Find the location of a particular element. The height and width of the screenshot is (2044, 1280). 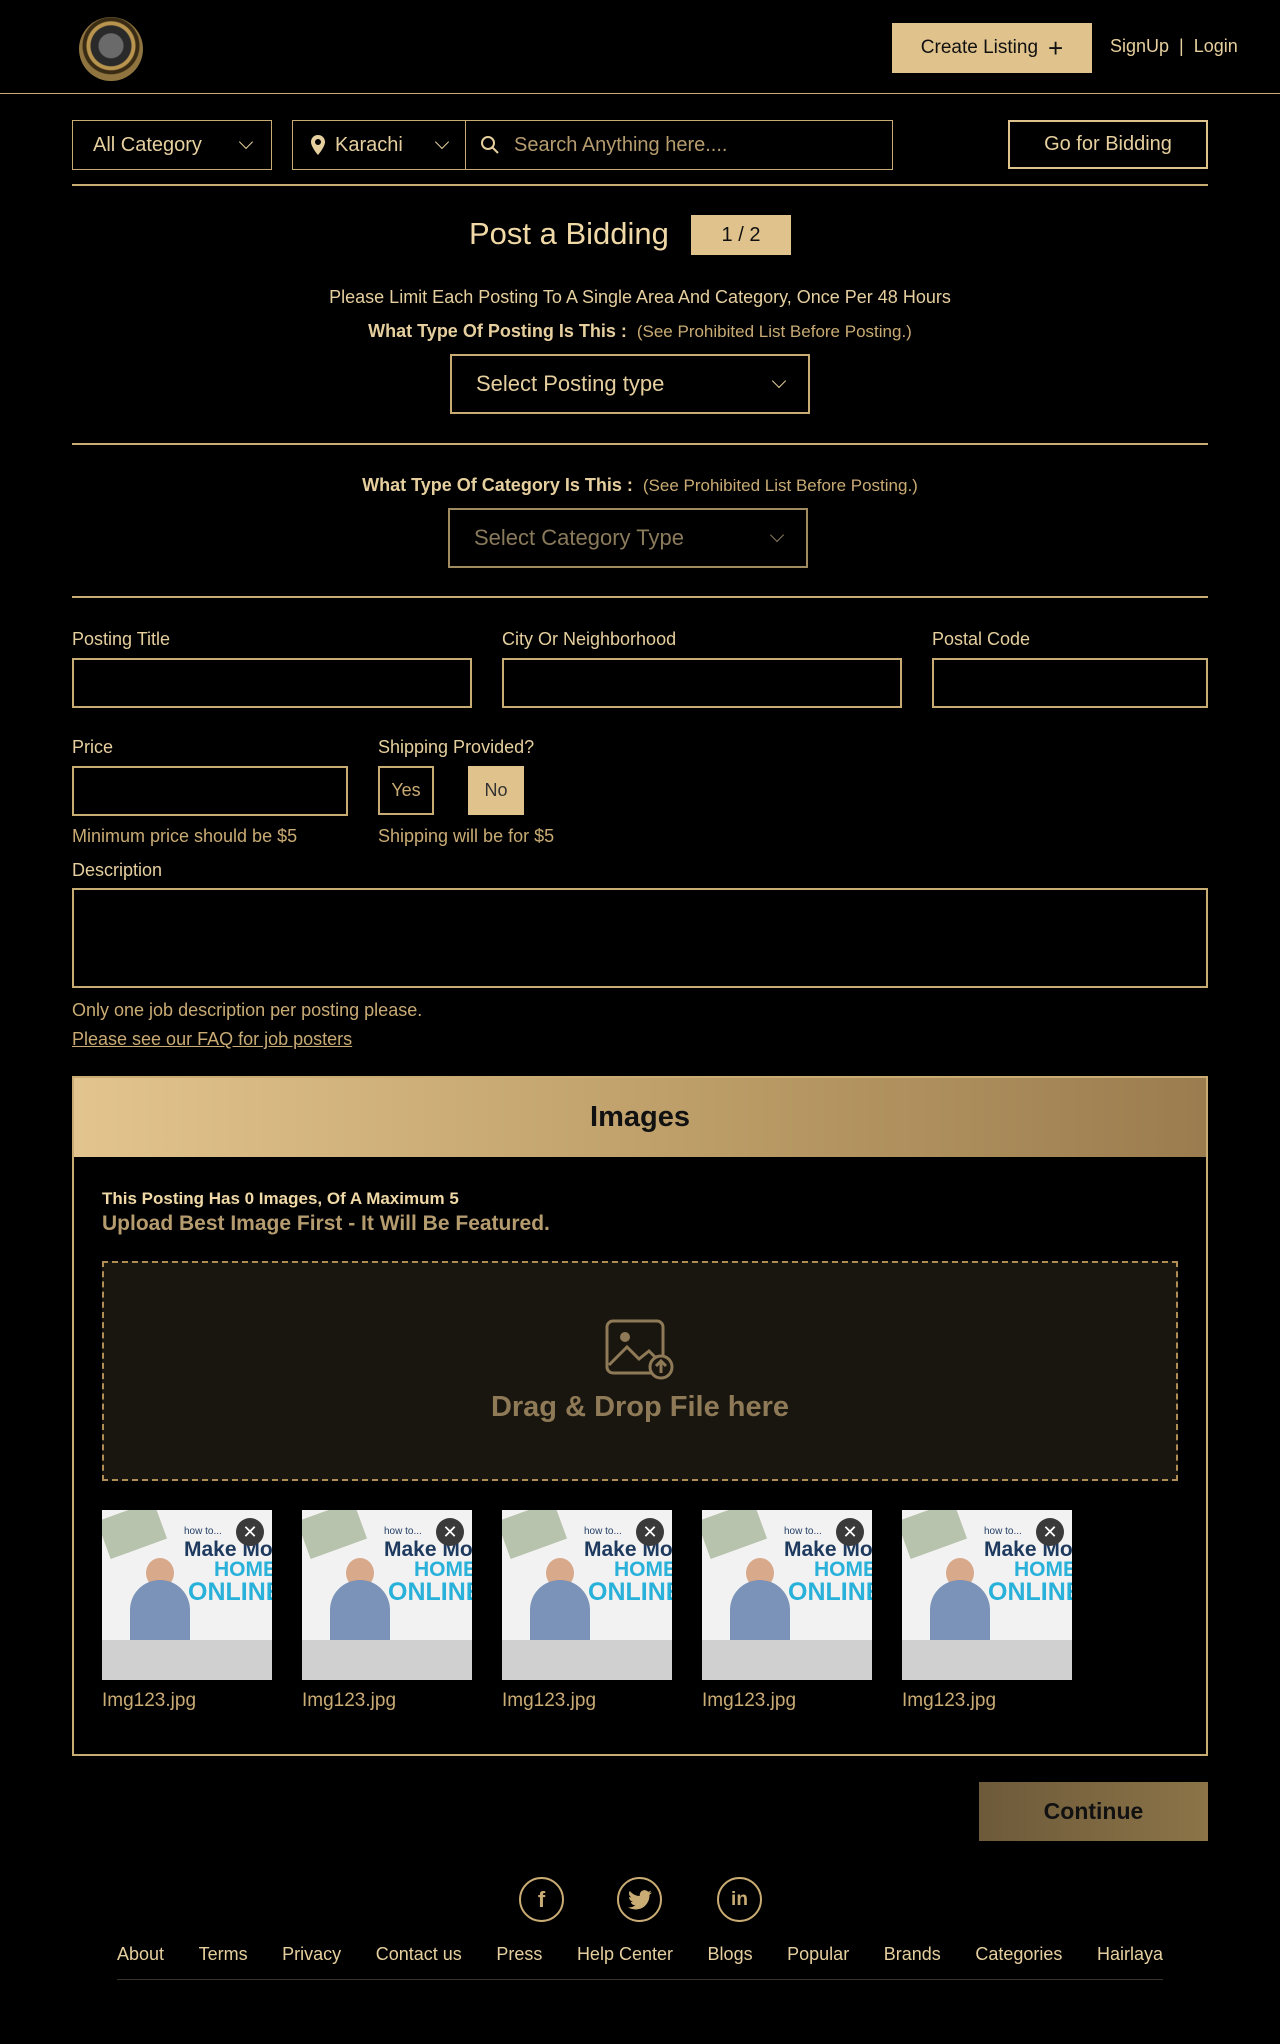

category-select: All Category is located at coordinates (172, 145).